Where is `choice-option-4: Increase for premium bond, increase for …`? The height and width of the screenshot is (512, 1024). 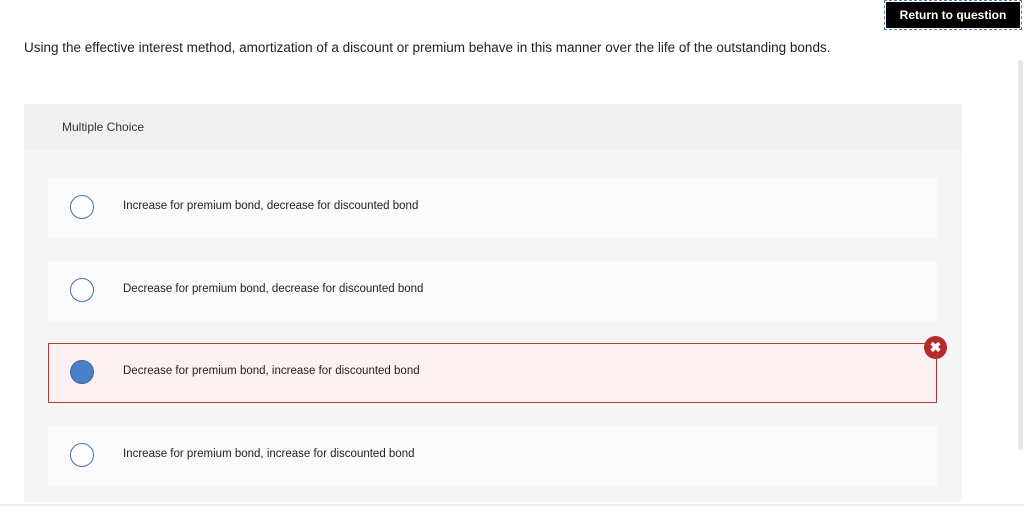
choice-option-4: Increase for premium bond, increase for … is located at coordinates (492, 456).